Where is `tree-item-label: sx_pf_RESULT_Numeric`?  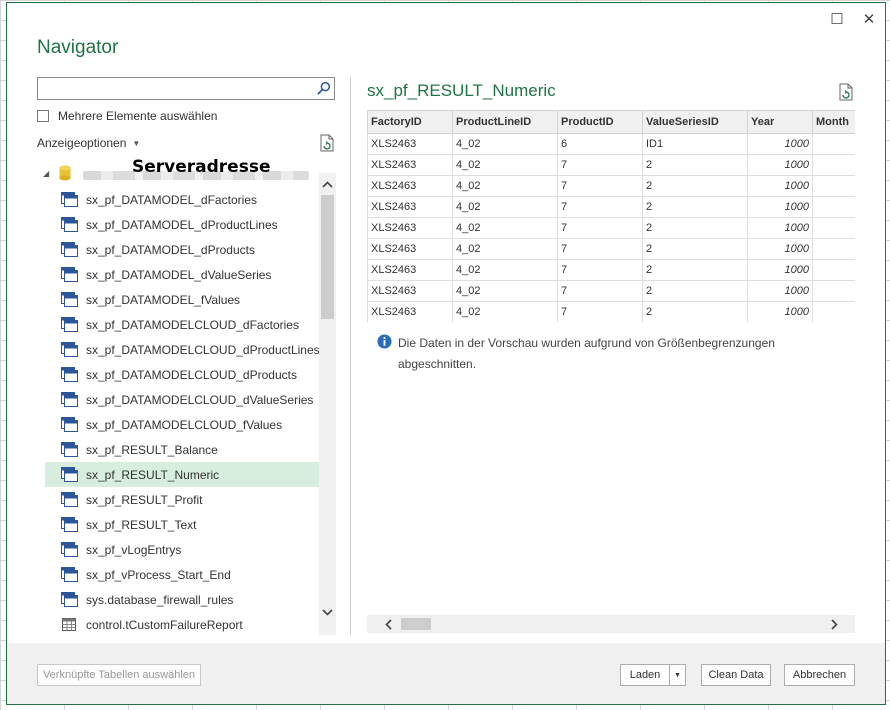
tree-item-label: sx_pf_RESULT_Numeric is located at coordinates (153, 474).